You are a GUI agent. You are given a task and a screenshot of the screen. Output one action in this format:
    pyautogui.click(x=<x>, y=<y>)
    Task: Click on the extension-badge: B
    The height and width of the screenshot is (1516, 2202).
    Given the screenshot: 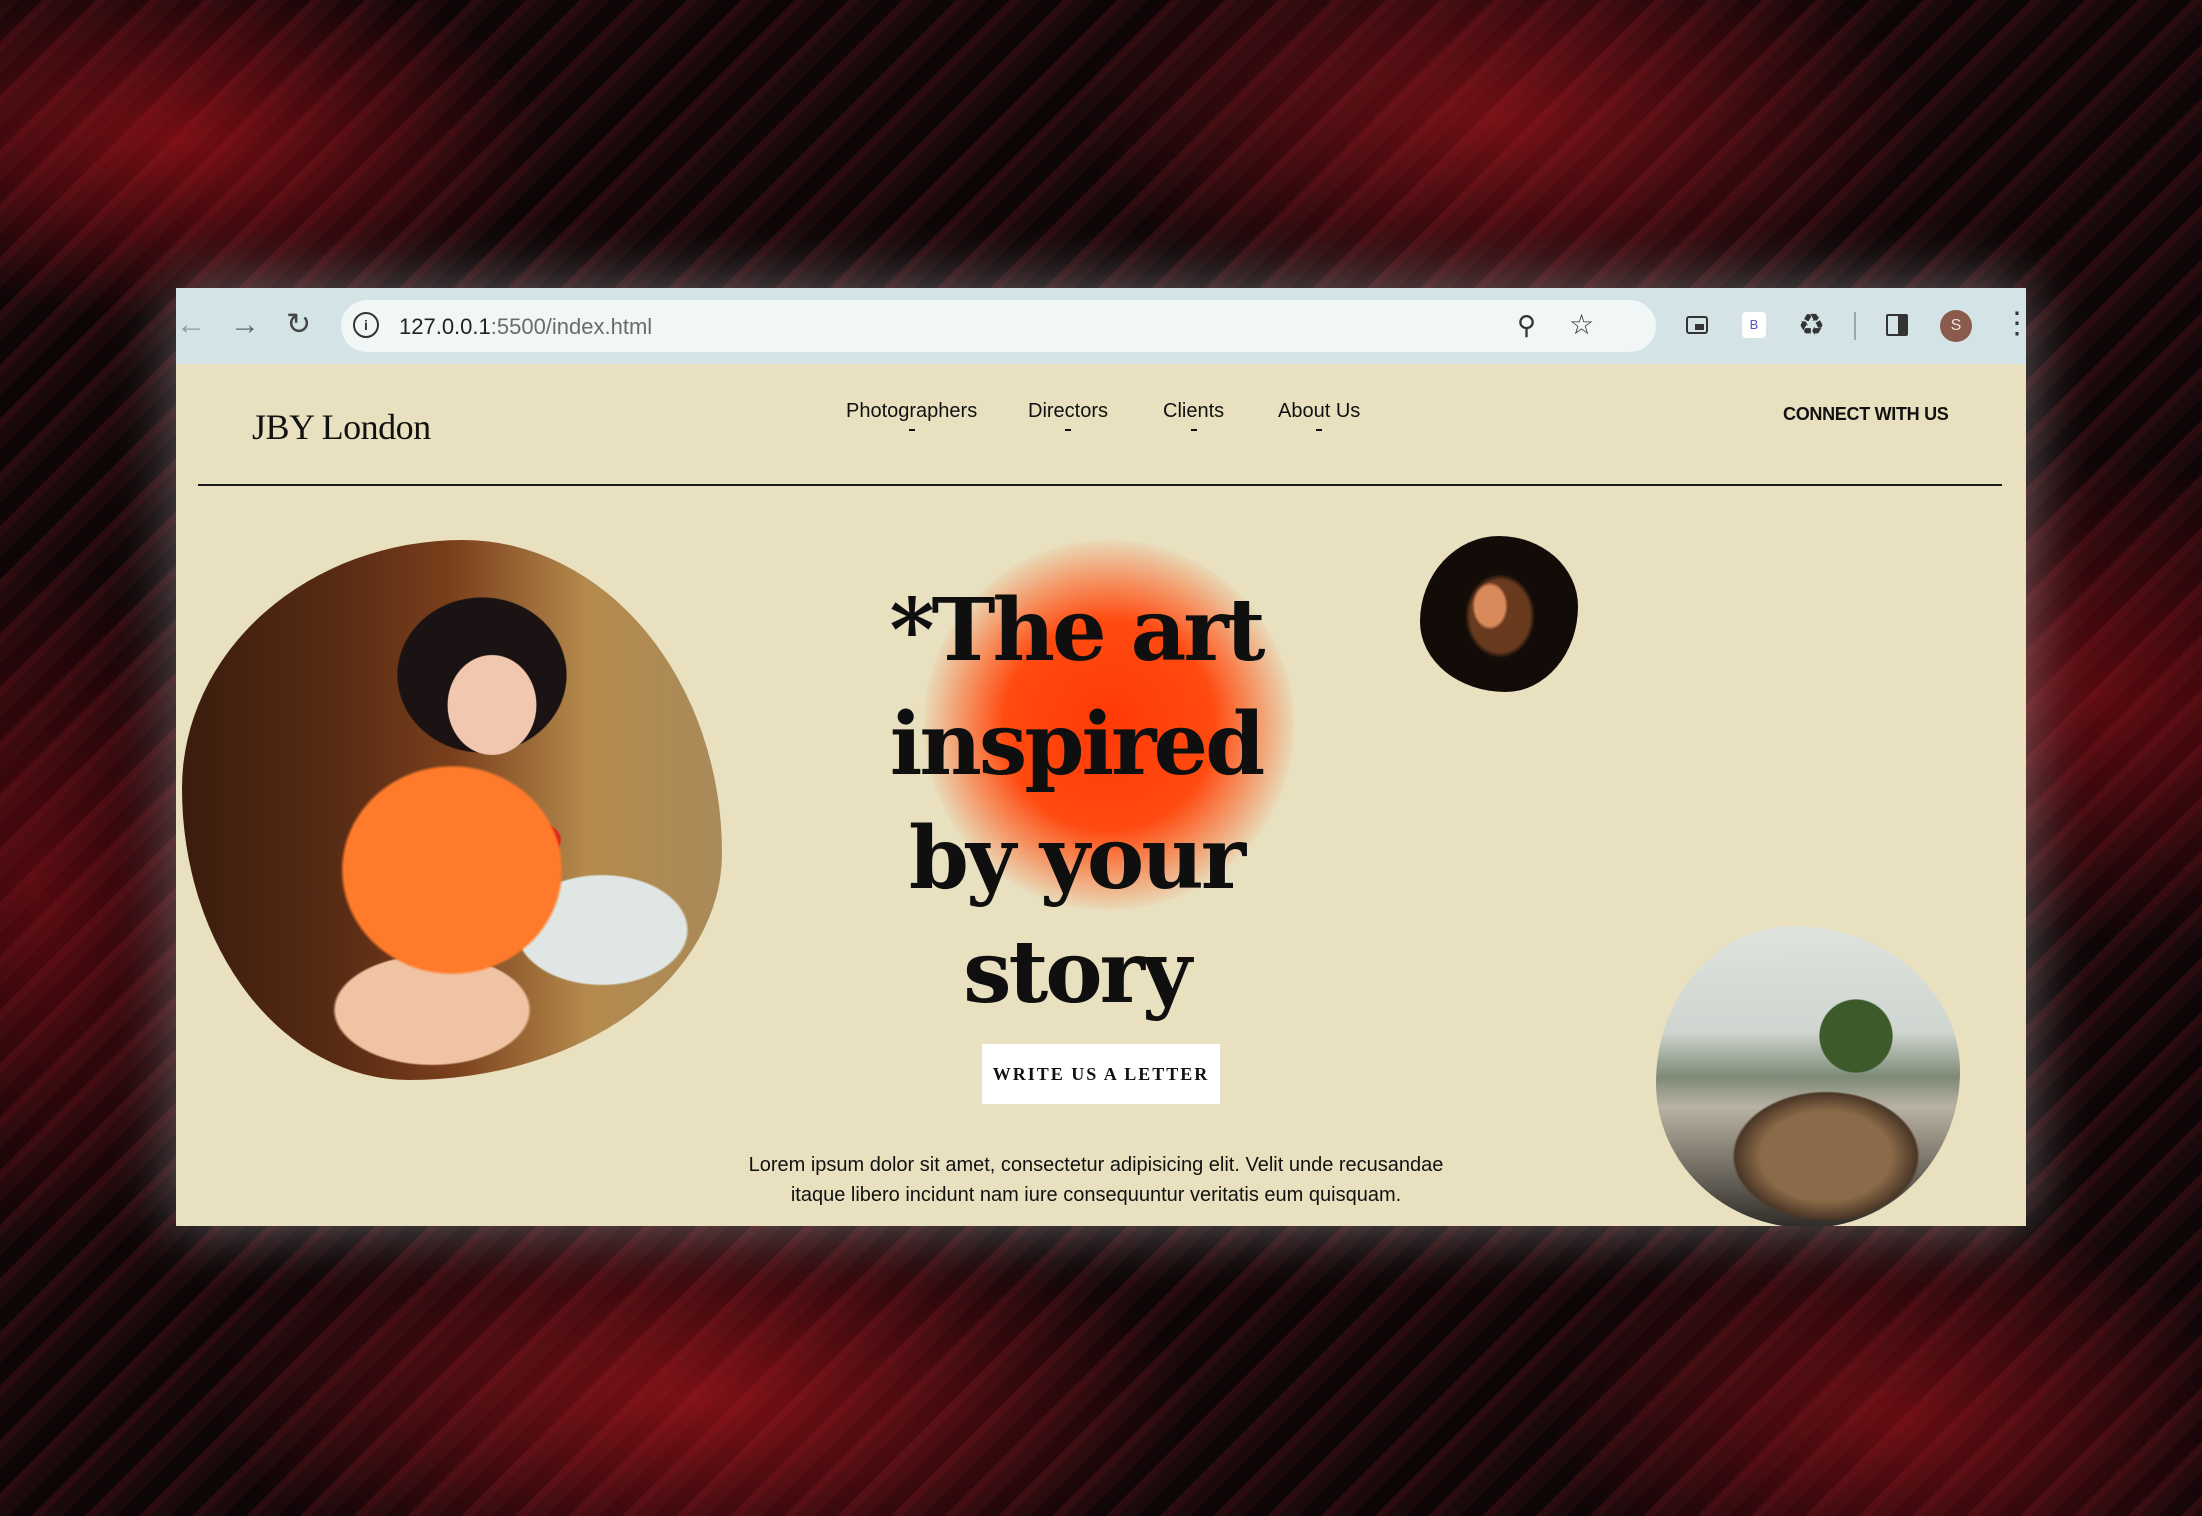 What is the action you would take?
    pyautogui.click(x=1754, y=325)
    